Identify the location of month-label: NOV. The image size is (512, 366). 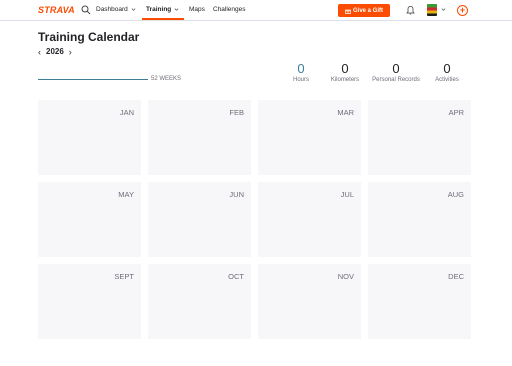
(345, 276).